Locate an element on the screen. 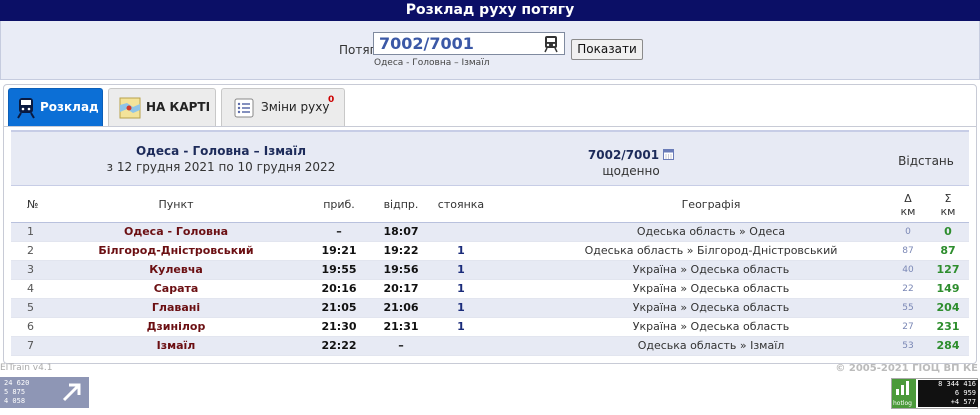 This screenshot has height=415, width=980. visit-counter: 24 620 5 875 4 058 is located at coordinates (44, 392).